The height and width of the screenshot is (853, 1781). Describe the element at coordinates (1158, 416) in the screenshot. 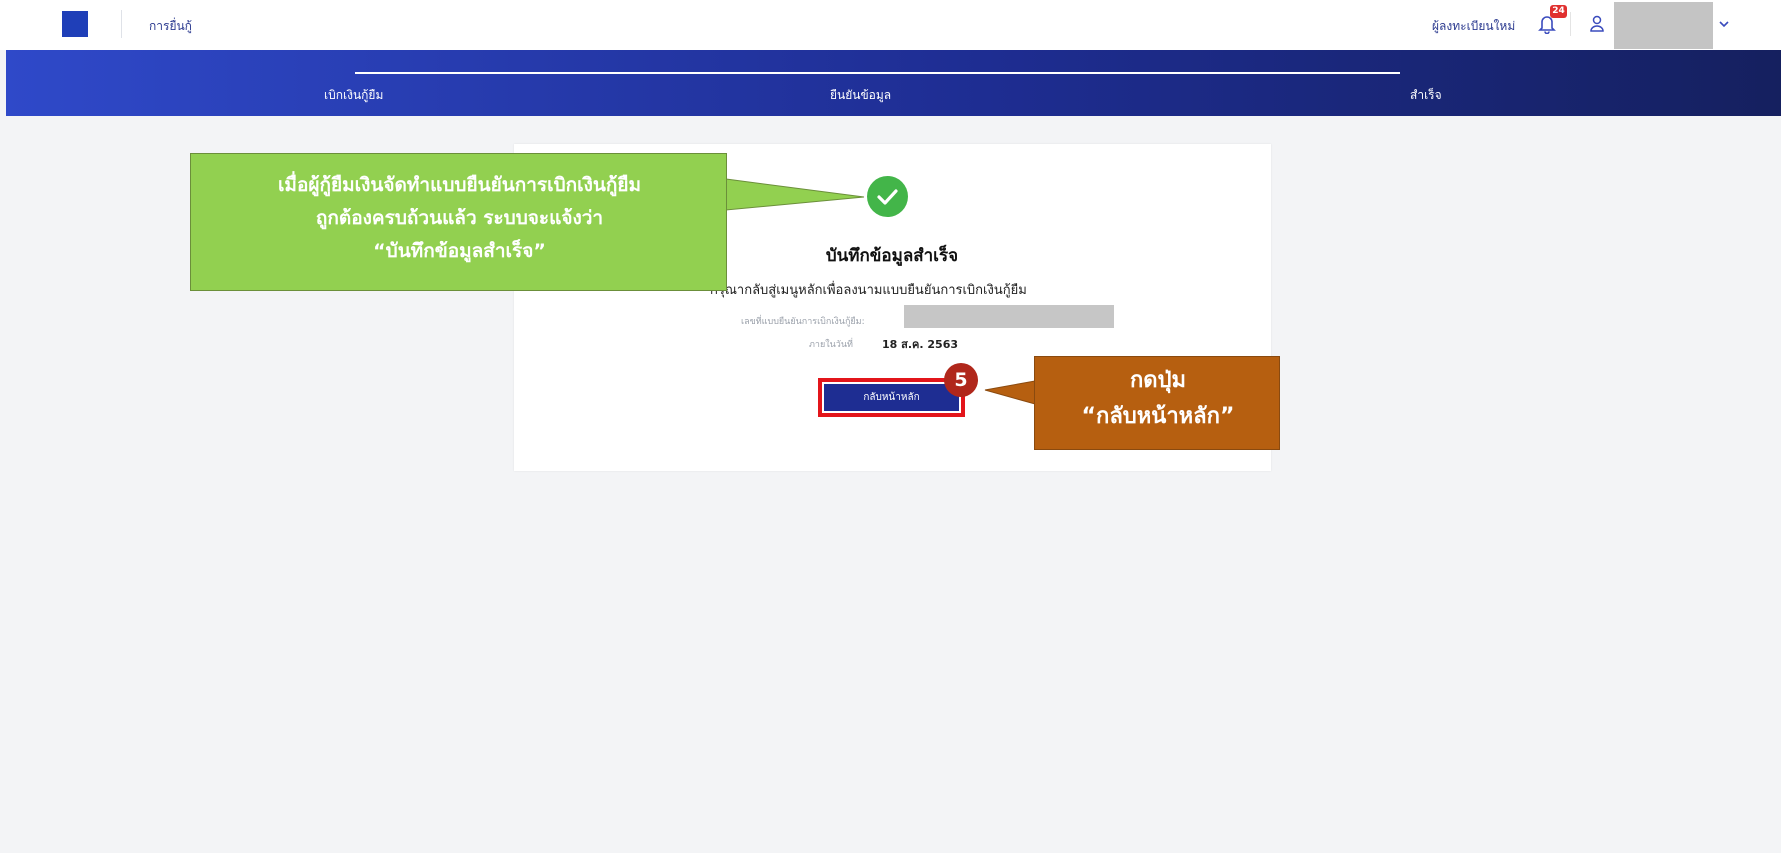

I see `callout-orange-line: “กลับหน้าหลัก”` at that location.